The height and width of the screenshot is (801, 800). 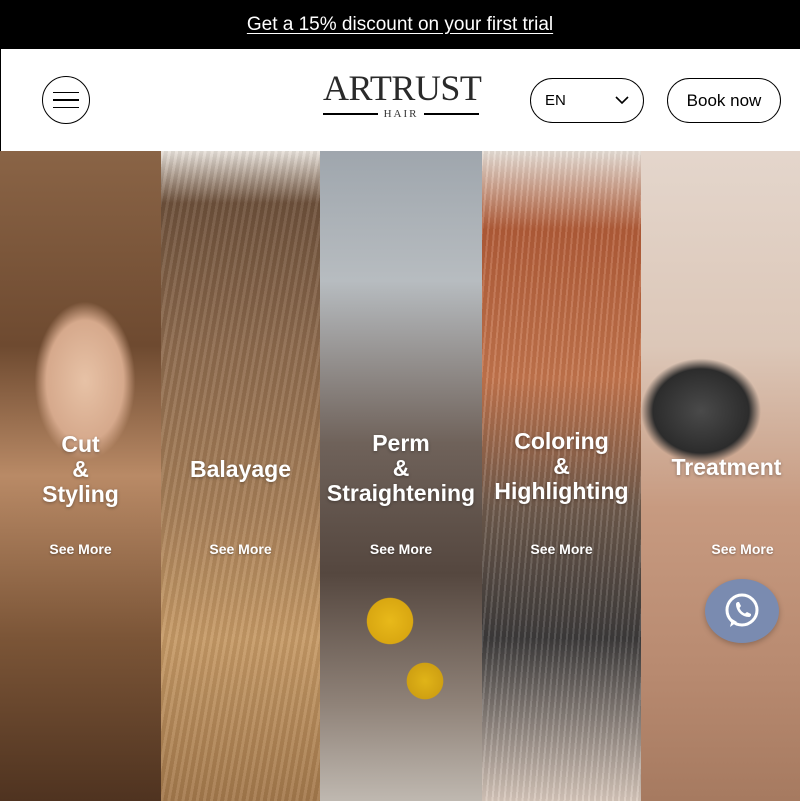 I want to click on promo-link: Get a 15% discount on your first trial, so click(x=400, y=25).